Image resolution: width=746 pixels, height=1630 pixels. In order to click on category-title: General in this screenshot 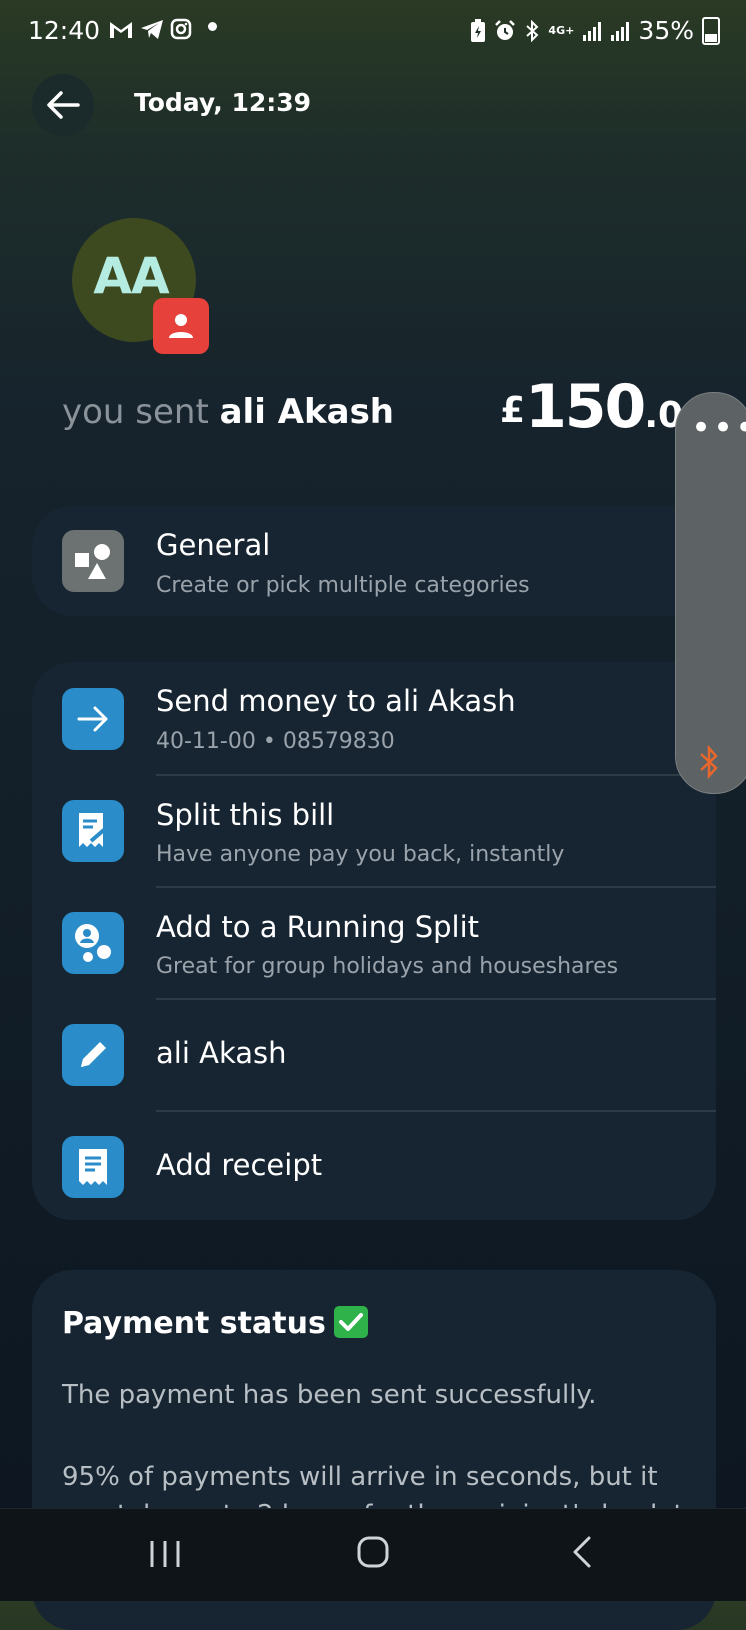, I will do `click(213, 545)`.